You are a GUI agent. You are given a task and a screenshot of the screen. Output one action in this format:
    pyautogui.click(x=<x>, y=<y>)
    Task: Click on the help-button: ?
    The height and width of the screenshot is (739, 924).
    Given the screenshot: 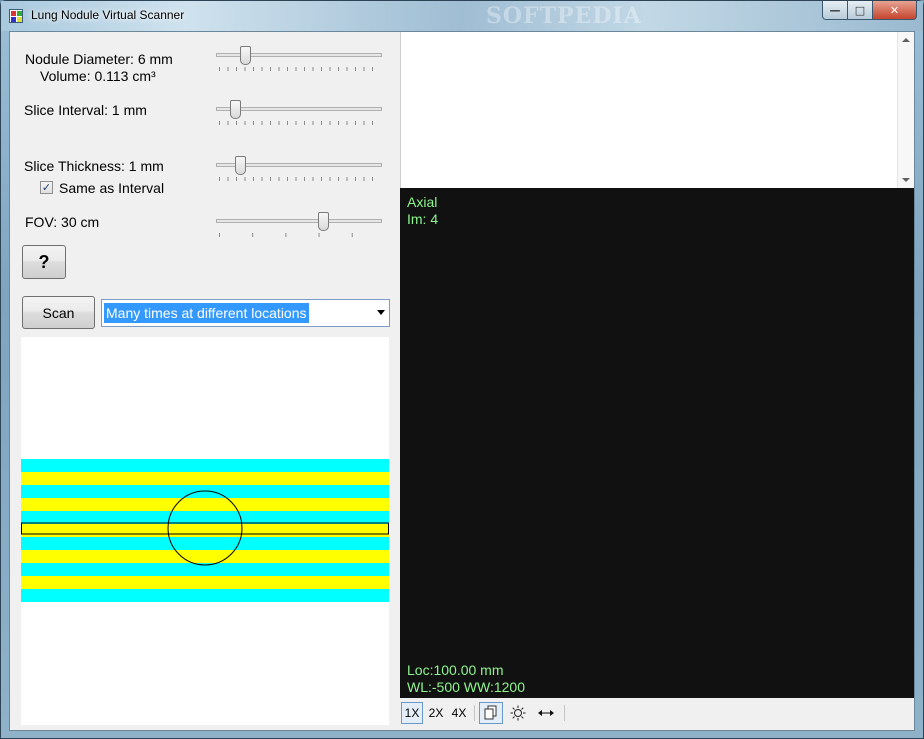 What is the action you would take?
    pyautogui.click(x=44, y=262)
    